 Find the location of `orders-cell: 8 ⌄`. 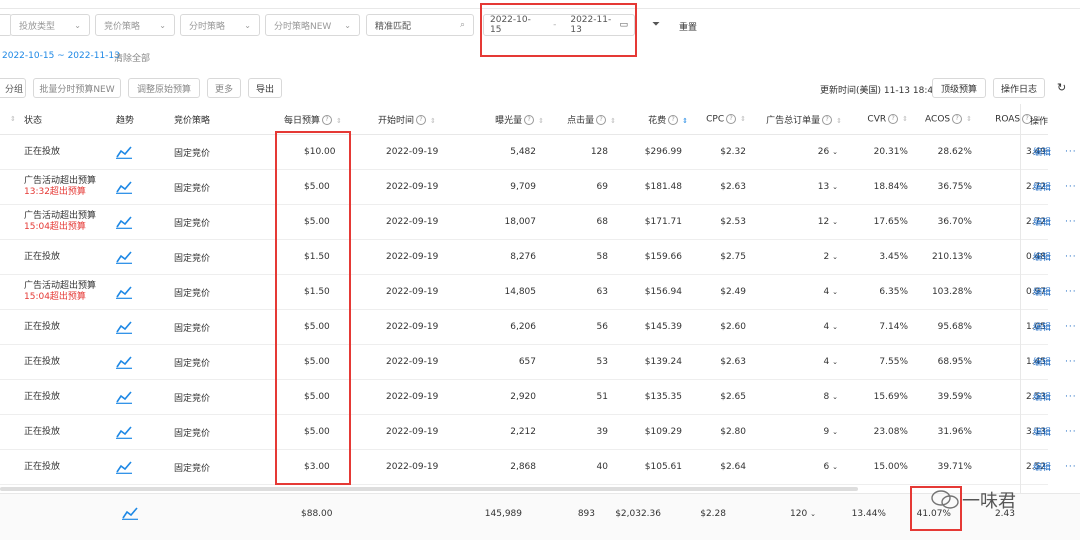

orders-cell: 8 ⌄ is located at coordinates (800, 397).